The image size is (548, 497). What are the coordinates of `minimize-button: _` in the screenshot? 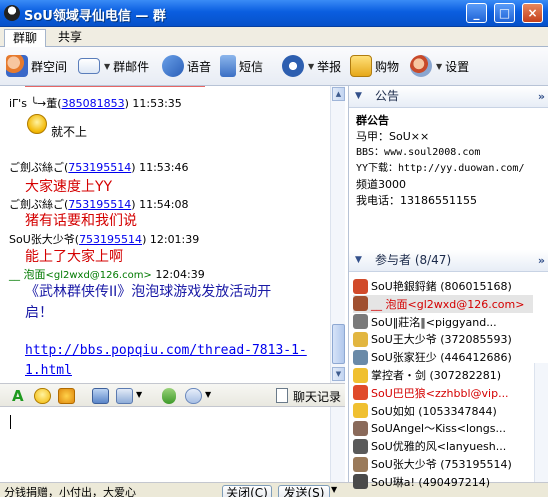 It's located at (476, 13).